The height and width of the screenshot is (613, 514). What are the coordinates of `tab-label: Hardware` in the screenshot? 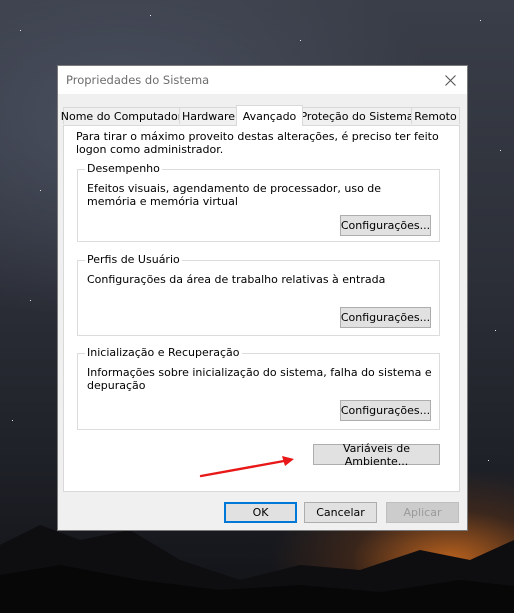 It's located at (208, 116).